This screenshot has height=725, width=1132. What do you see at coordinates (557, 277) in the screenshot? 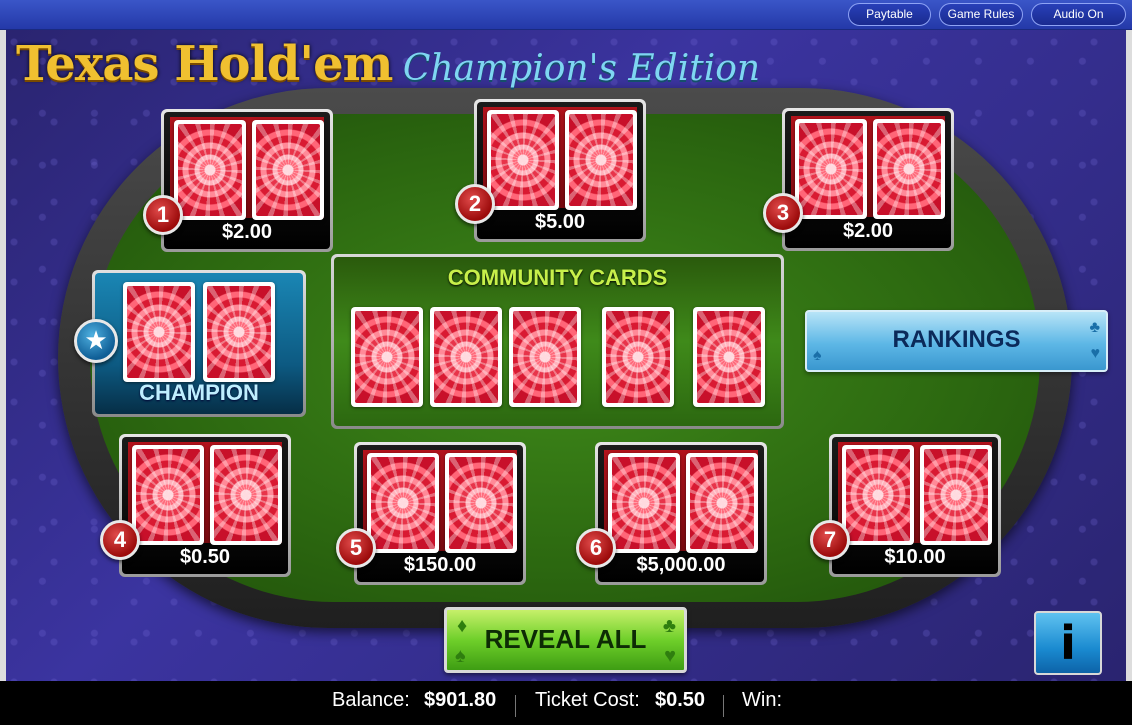
I see `community-cards-title: COMMUNITY CARDS` at bounding box center [557, 277].